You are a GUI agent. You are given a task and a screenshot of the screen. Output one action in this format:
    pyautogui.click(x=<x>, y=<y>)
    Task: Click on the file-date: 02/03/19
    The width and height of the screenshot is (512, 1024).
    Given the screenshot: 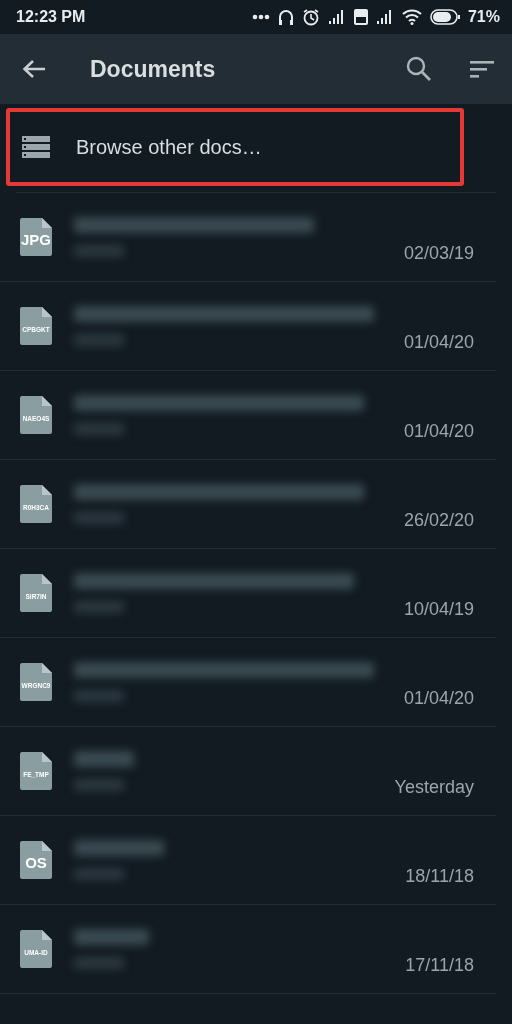 What is the action you would take?
    pyautogui.click(x=438, y=253)
    